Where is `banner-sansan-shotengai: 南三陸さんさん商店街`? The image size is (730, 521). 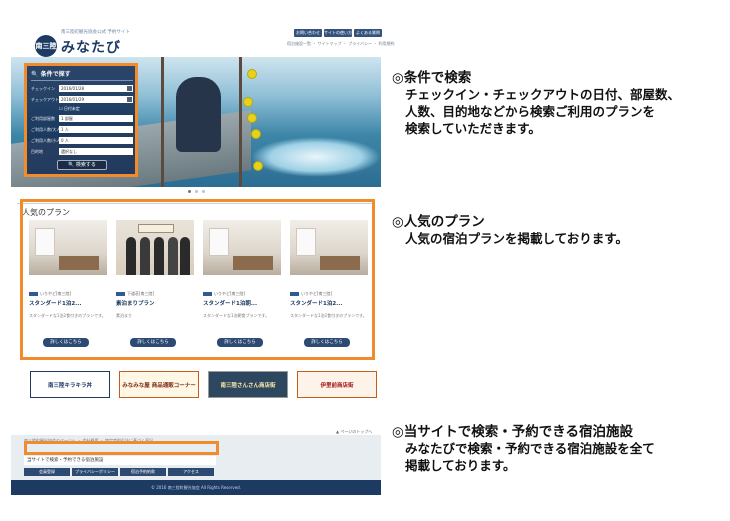 banner-sansan-shotengai: 南三陸さんさん商店街 is located at coordinates (248, 384).